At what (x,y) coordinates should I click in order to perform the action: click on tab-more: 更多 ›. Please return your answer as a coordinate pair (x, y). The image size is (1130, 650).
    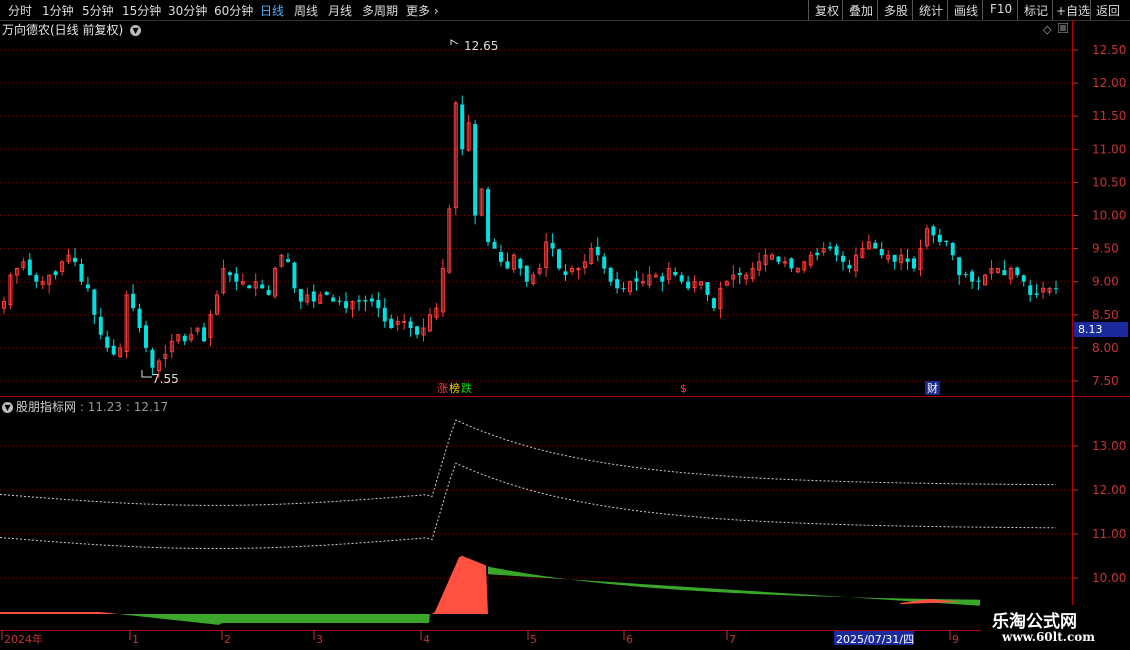
    Looking at the image, I should click on (422, 10).